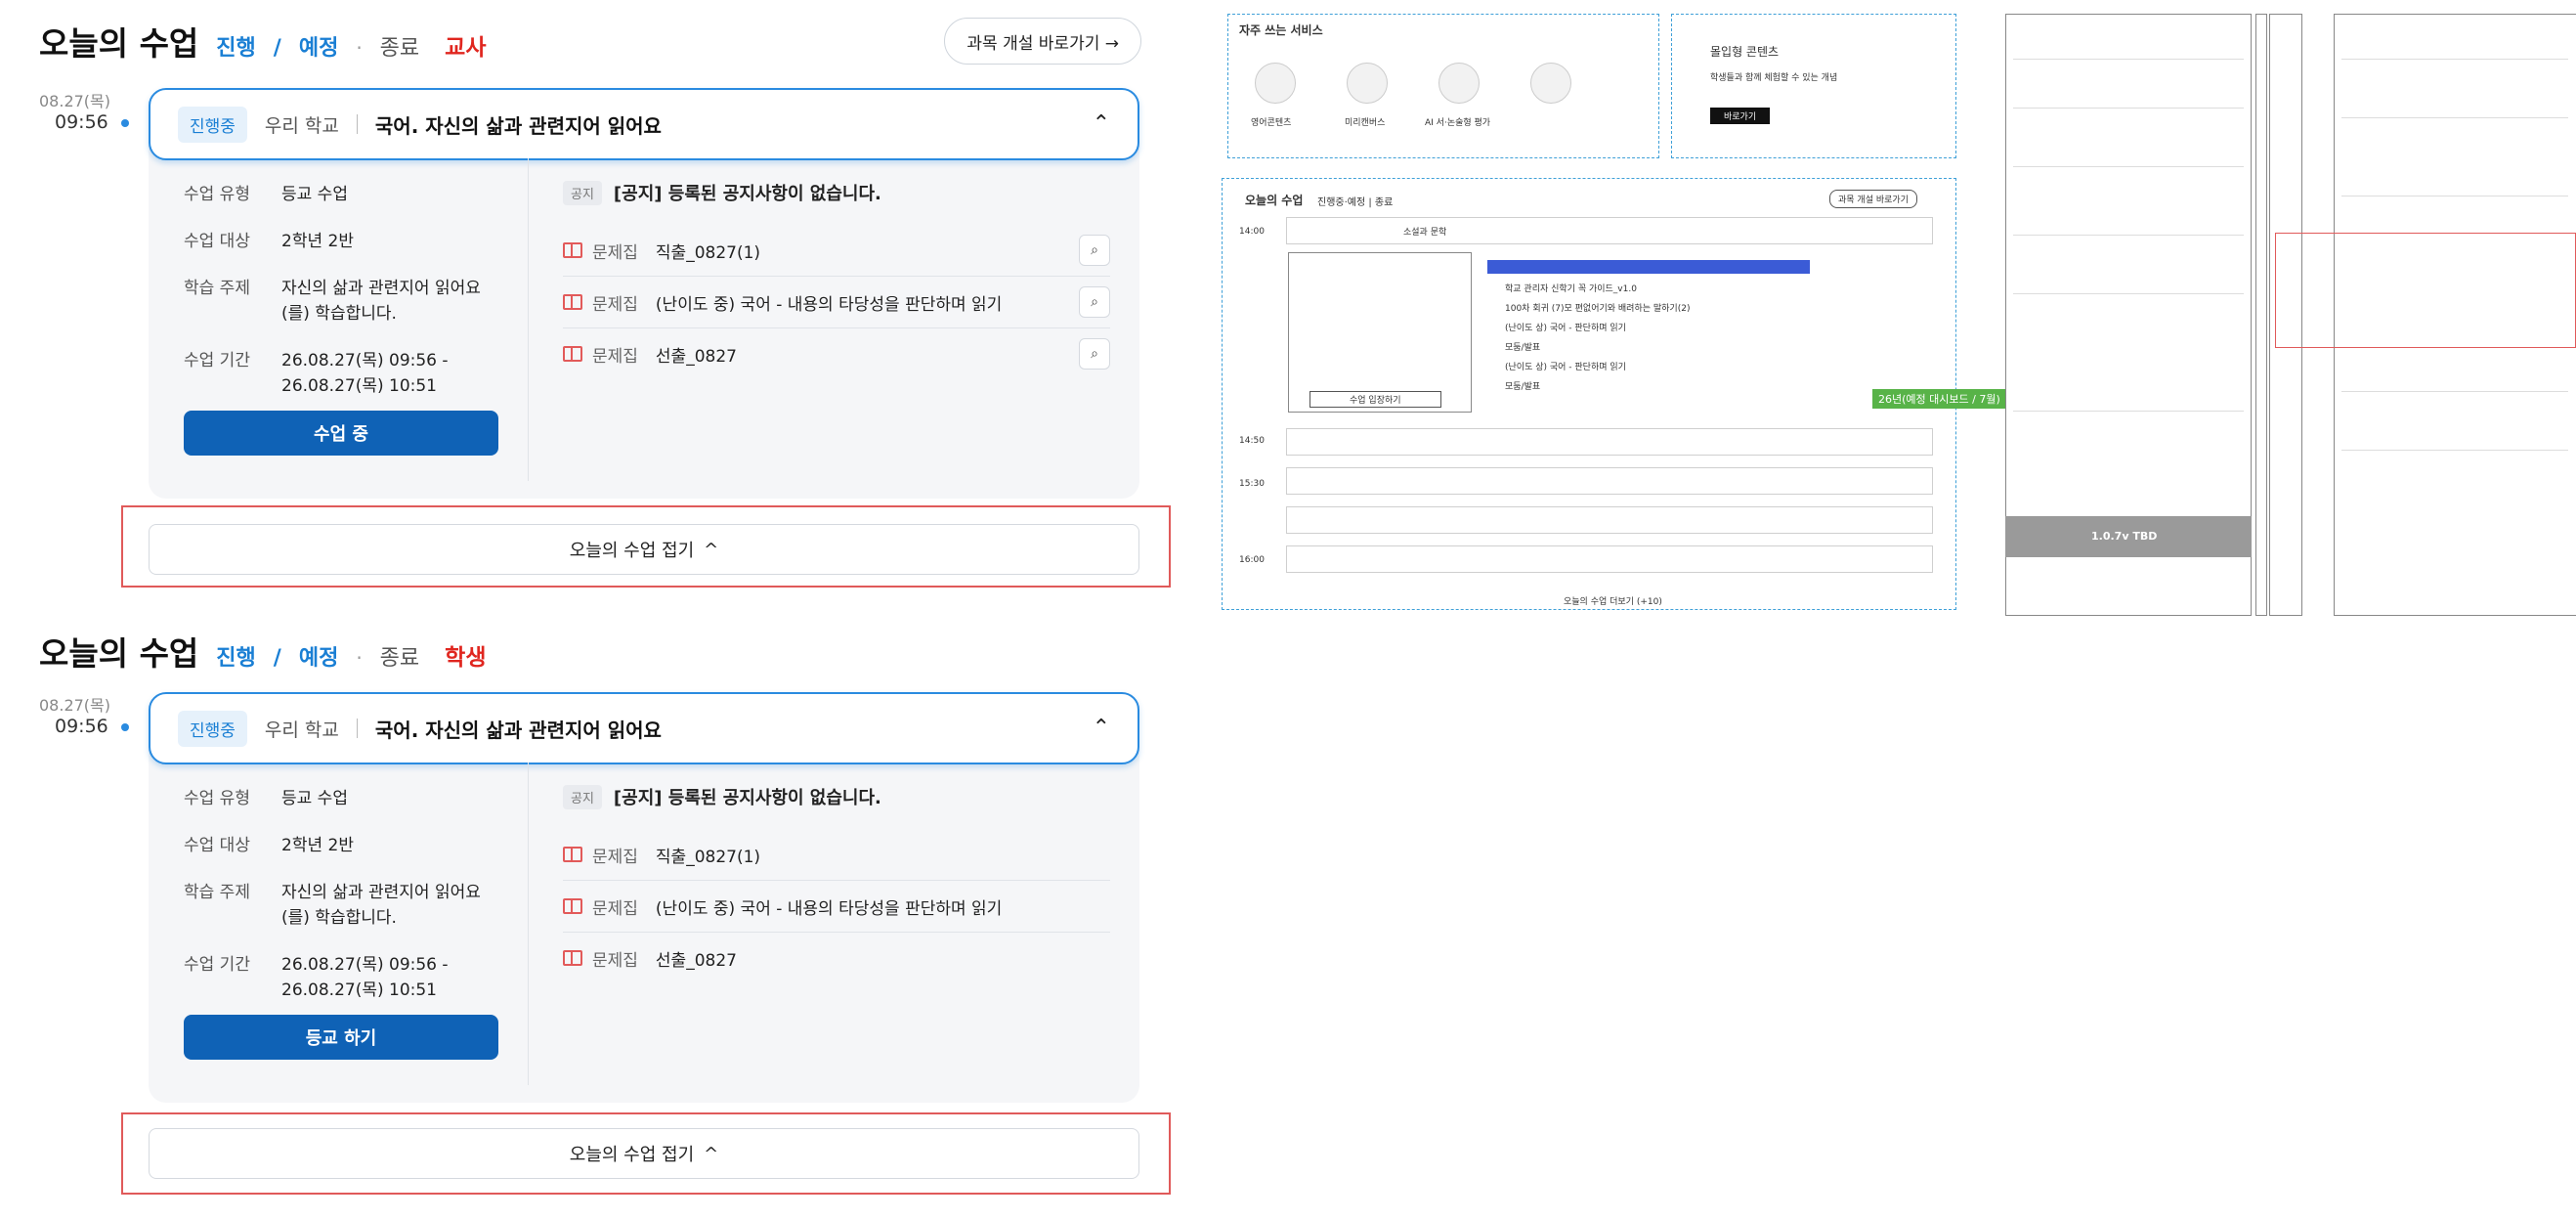  I want to click on service-label: AI 서·논술형 평가, so click(1458, 123).